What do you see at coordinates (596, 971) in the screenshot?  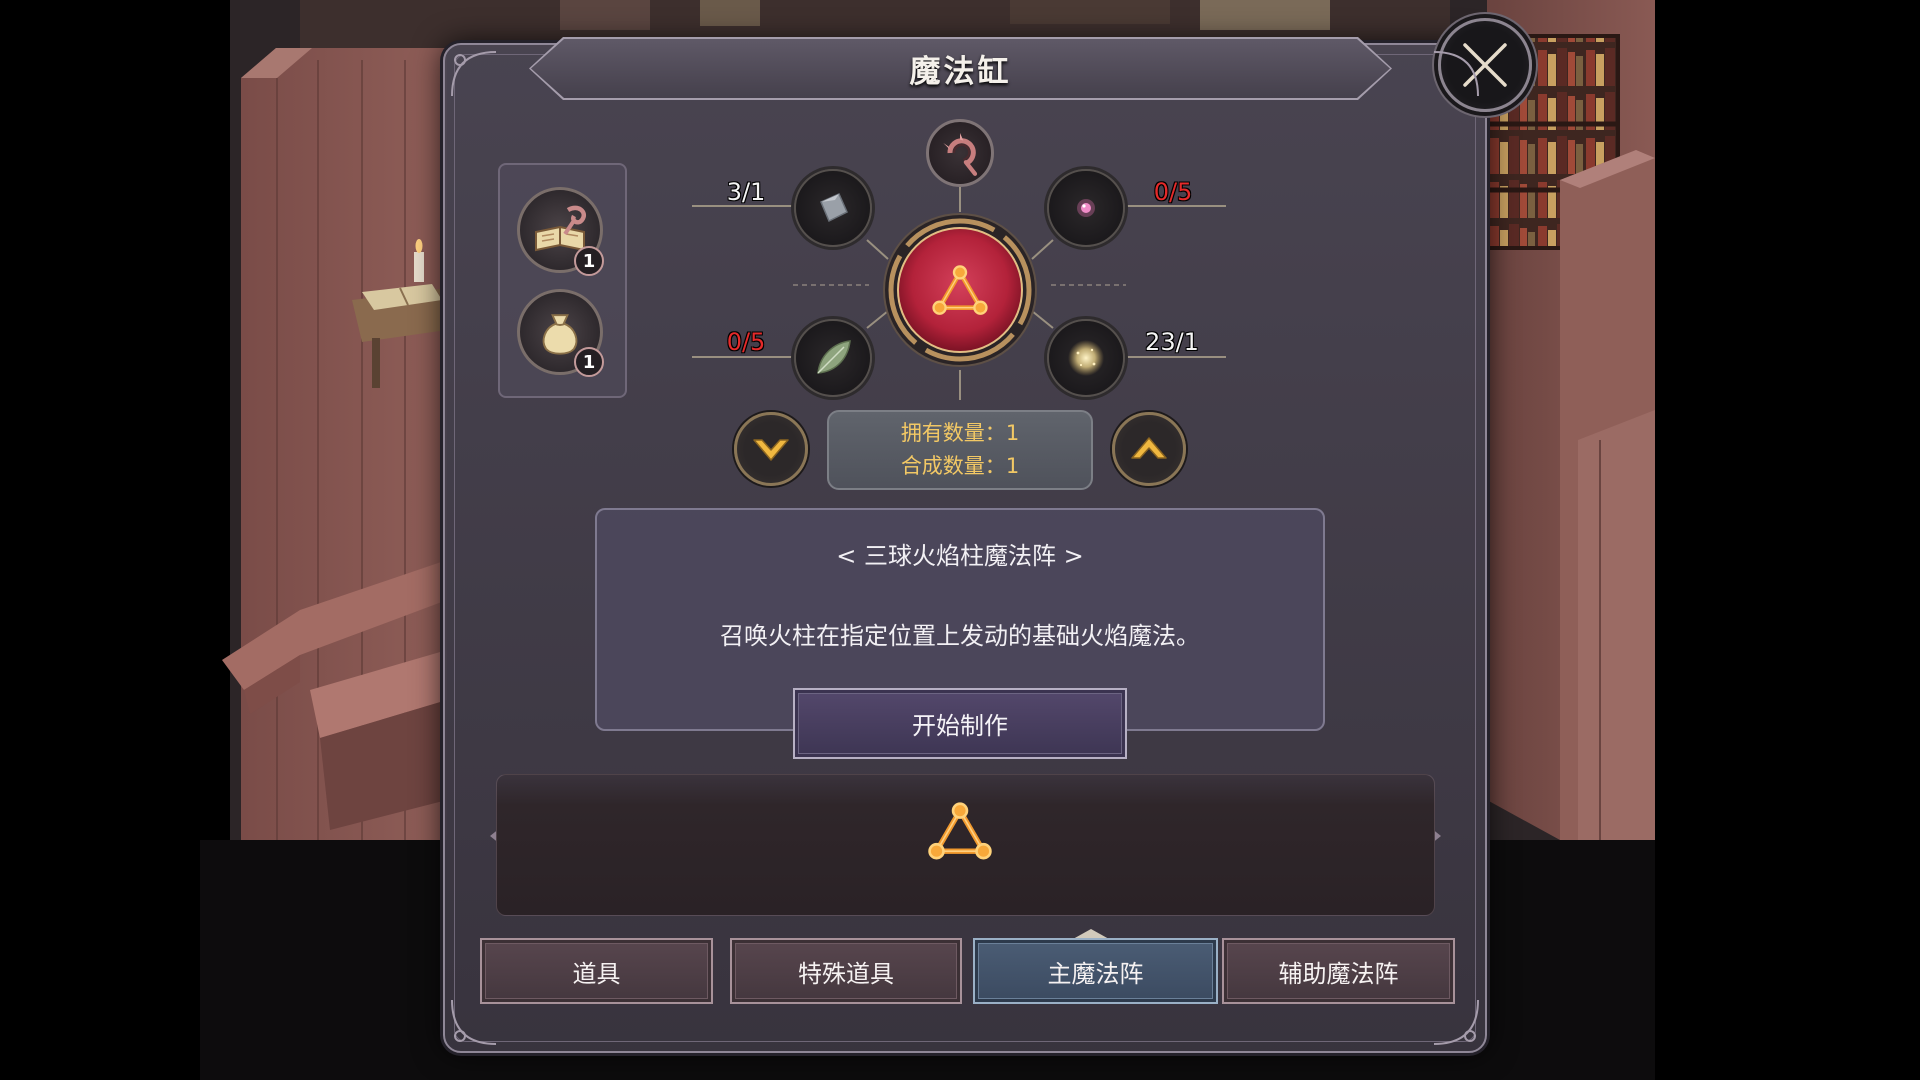 I see `tab-items: 道具` at bounding box center [596, 971].